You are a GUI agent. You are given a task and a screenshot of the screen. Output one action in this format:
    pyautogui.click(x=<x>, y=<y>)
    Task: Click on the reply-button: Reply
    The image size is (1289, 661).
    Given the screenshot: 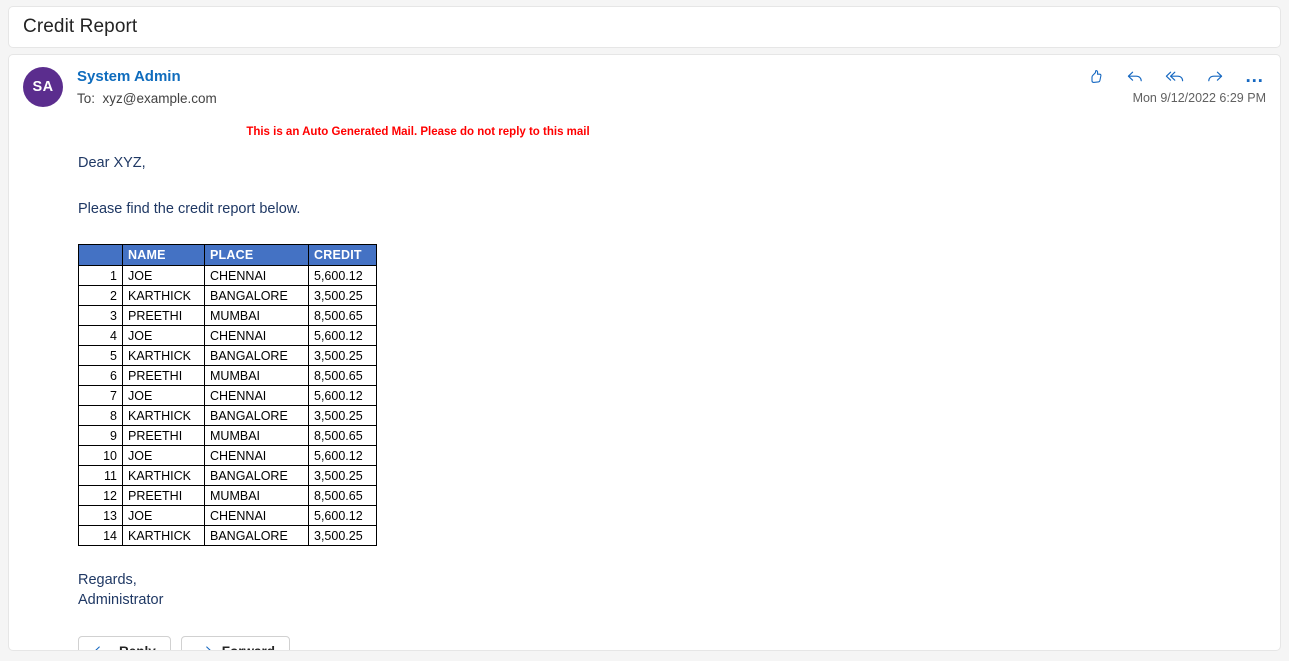 What is the action you would take?
    pyautogui.click(x=124, y=643)
    